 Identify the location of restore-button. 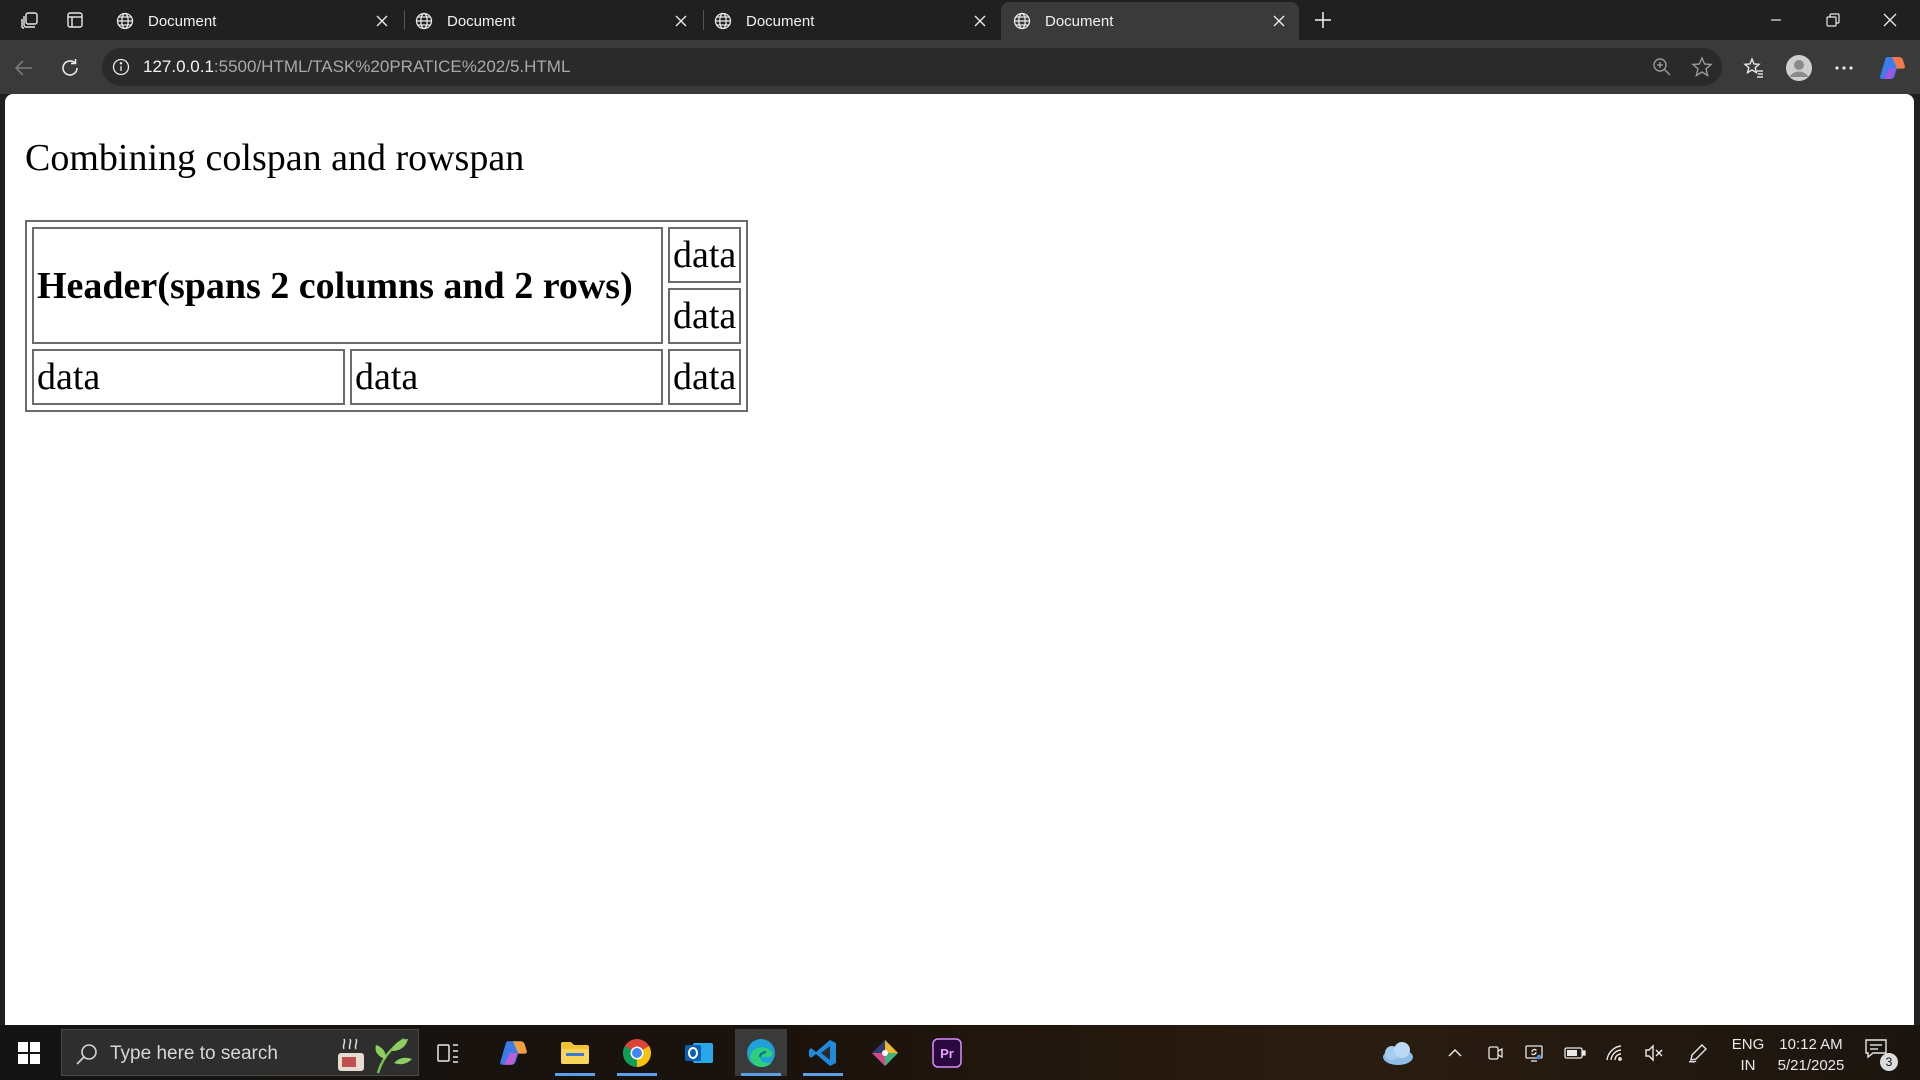
(1833, 20).